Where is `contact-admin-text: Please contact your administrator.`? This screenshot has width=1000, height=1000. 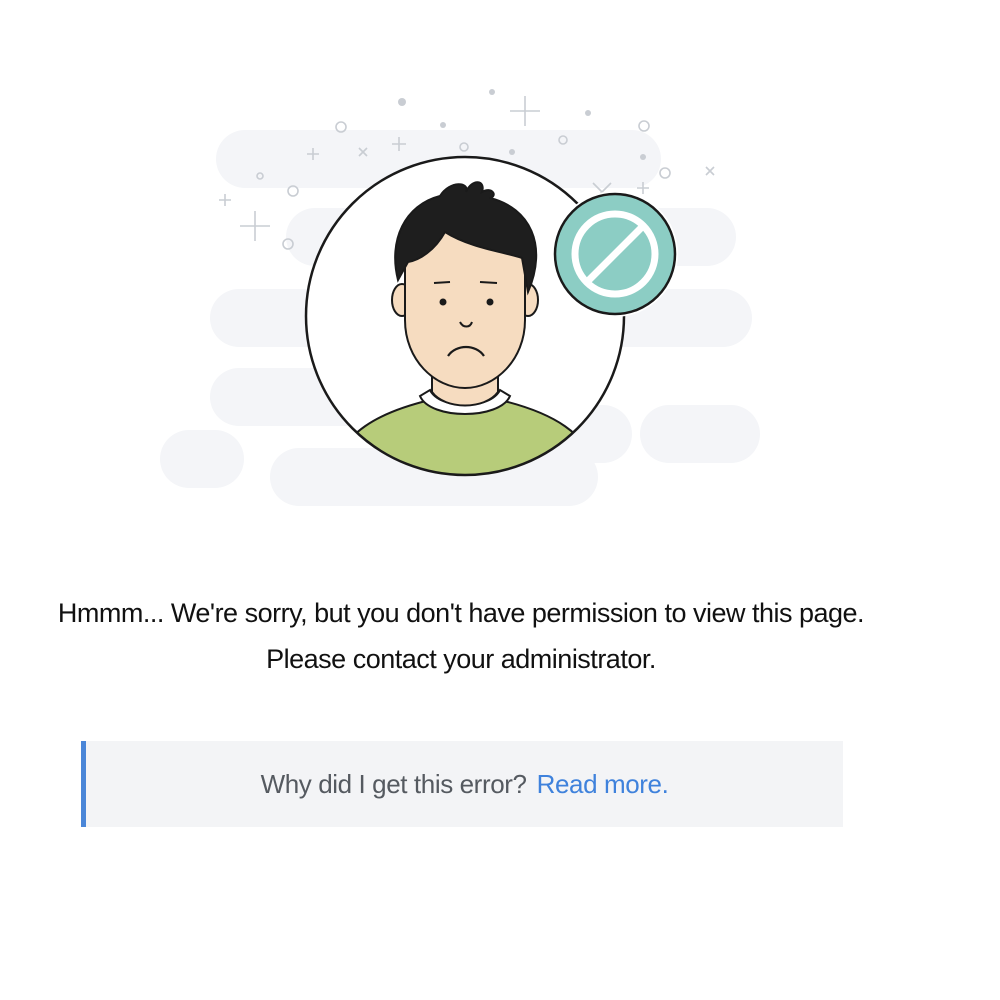
contact-admin-text: Please contact your administrator. is located at coordinates (461, 659).